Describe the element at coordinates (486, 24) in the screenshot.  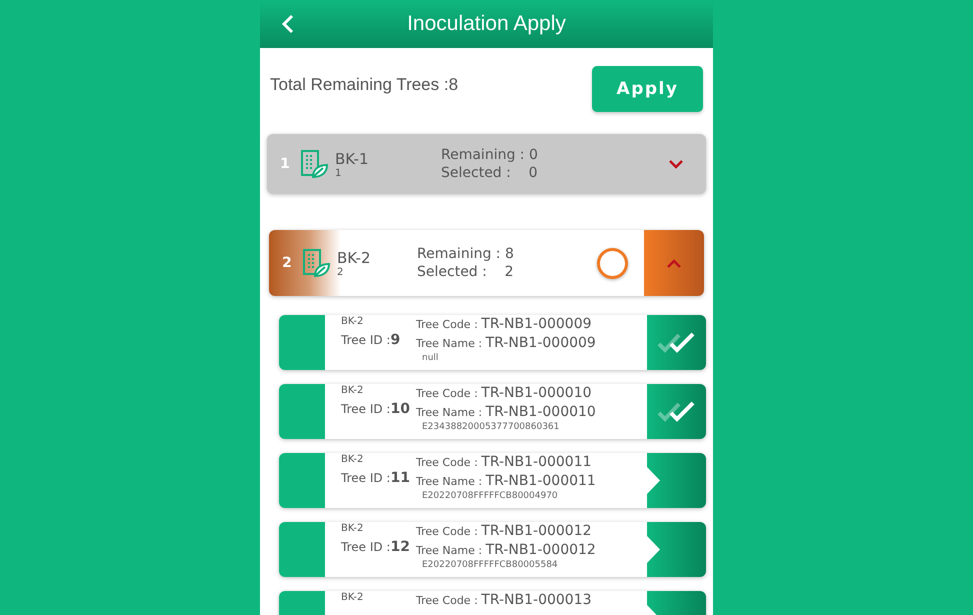
I see `screen-title: Inoculation Apply` at that location.